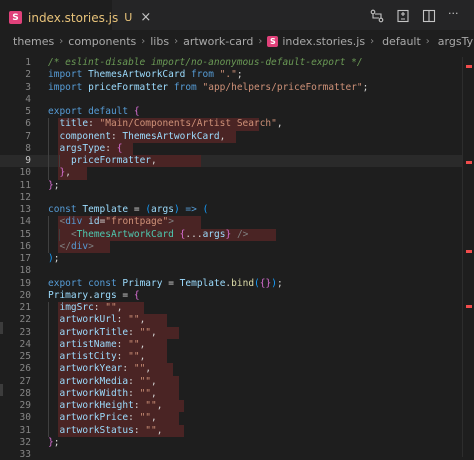  What do you see at coordinates (116, 222) in the screenshot?
I see `code-text: <div id="frontpage">` at bounding box center [116, 222].